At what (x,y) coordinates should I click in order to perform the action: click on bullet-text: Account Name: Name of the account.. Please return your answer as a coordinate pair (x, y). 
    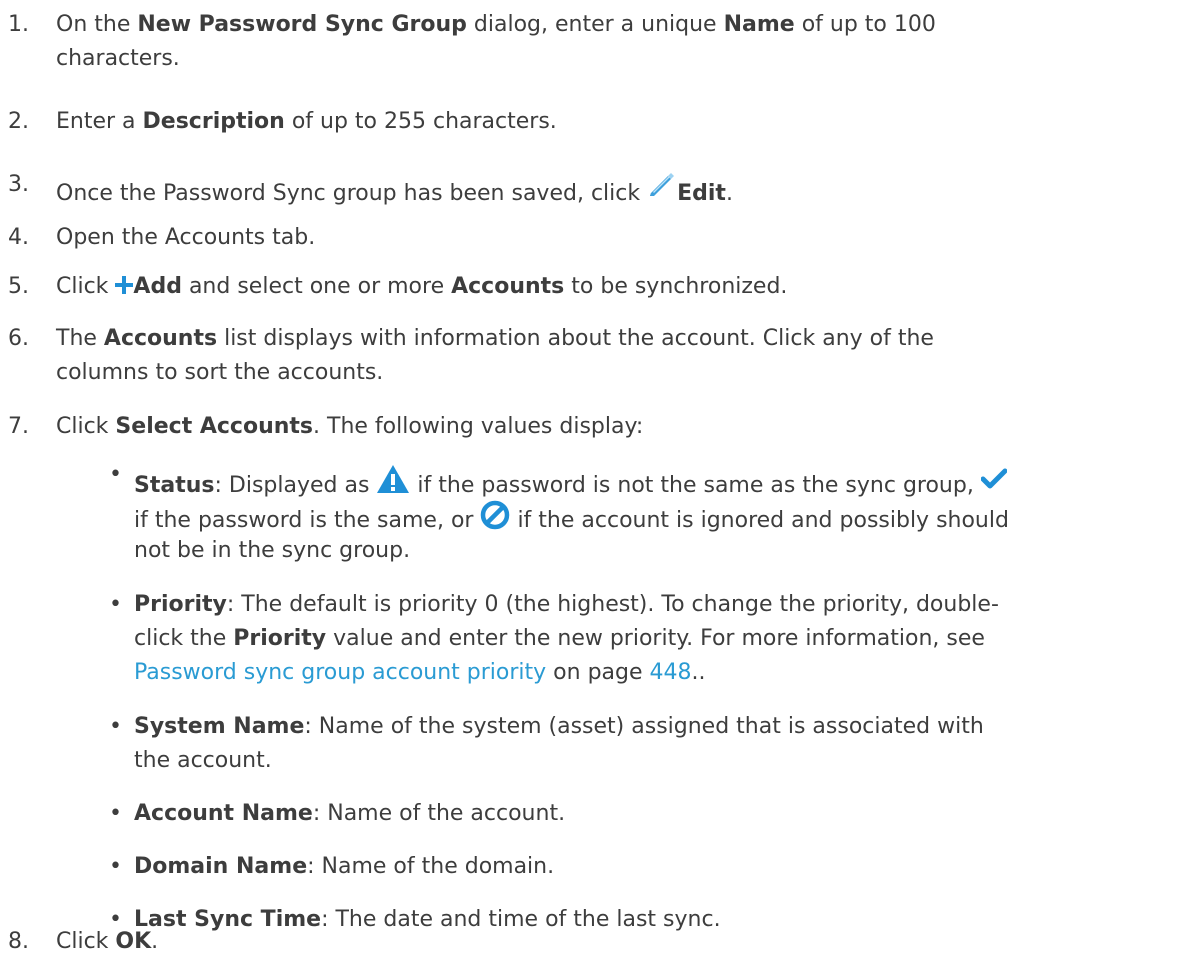
    Looking at the image, I should click on (350, 813).